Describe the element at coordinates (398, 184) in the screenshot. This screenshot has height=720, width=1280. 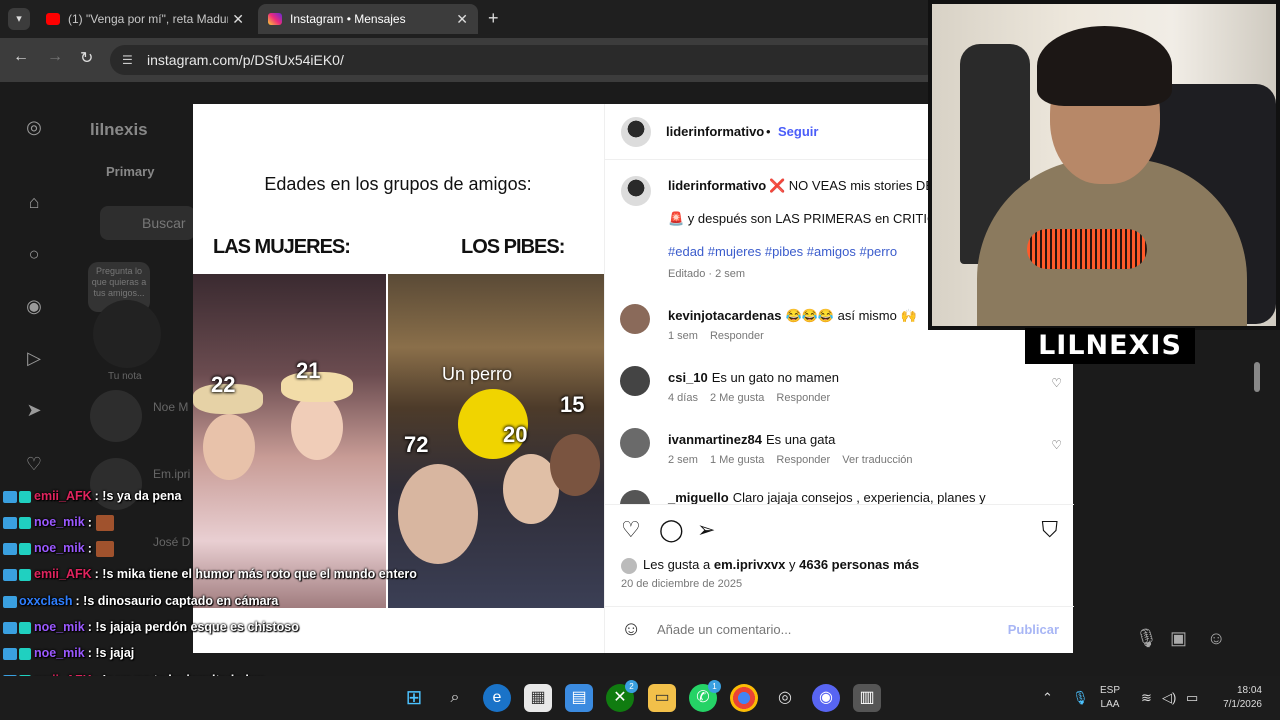
I see `meme-title: Edades en los grupos de amigos:` at that location.